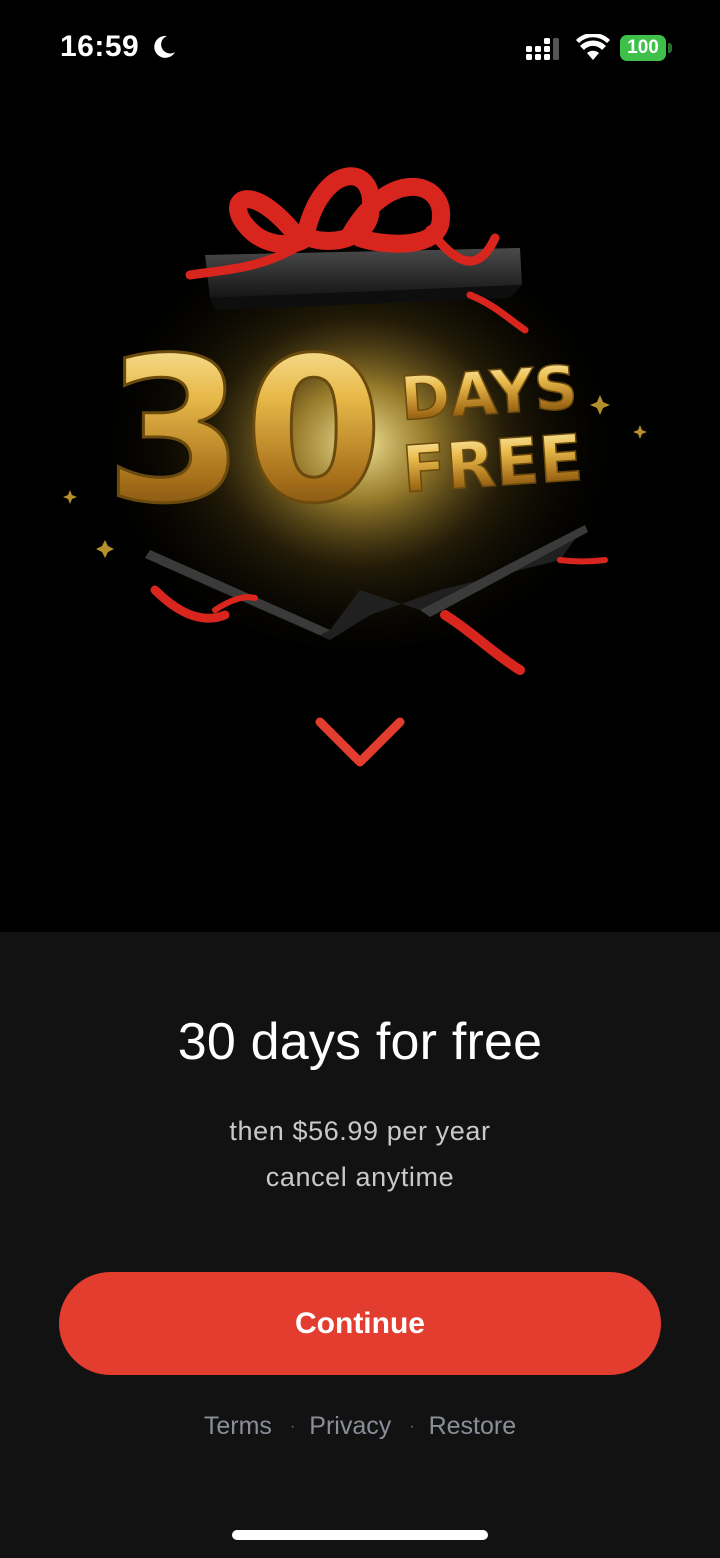 This screenshot has height=1558, width=720. Describe the element at coordinates (360, 1323) in the screenshot. I see `continue-button: Continue` at that location.